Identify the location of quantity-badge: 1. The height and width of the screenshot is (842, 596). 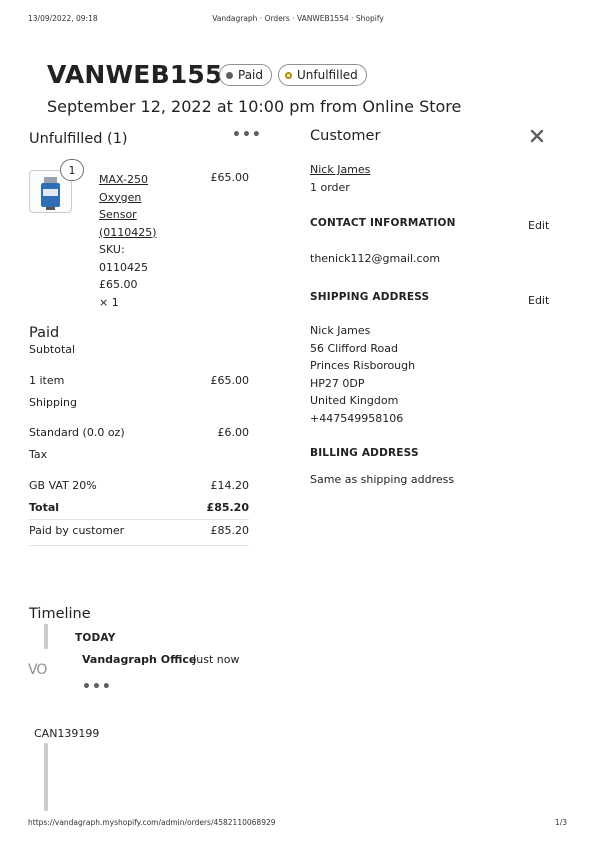
(72, 170).